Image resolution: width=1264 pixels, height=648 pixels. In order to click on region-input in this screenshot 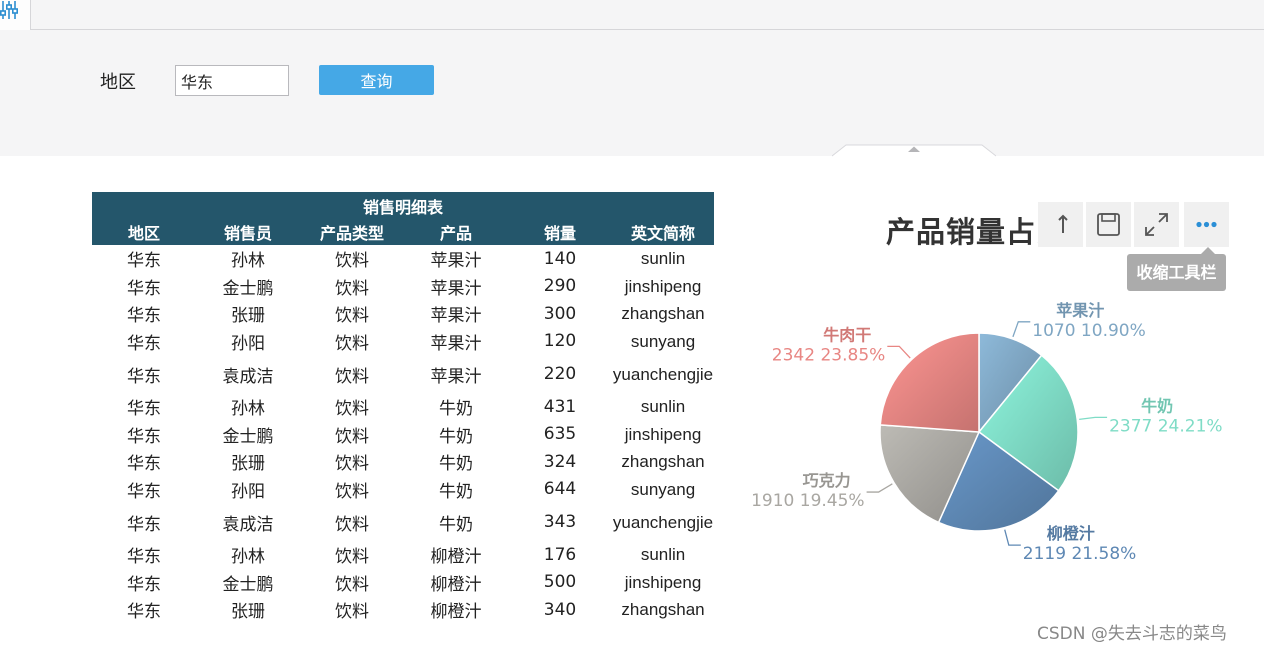, I will do `click(232, 80)`.